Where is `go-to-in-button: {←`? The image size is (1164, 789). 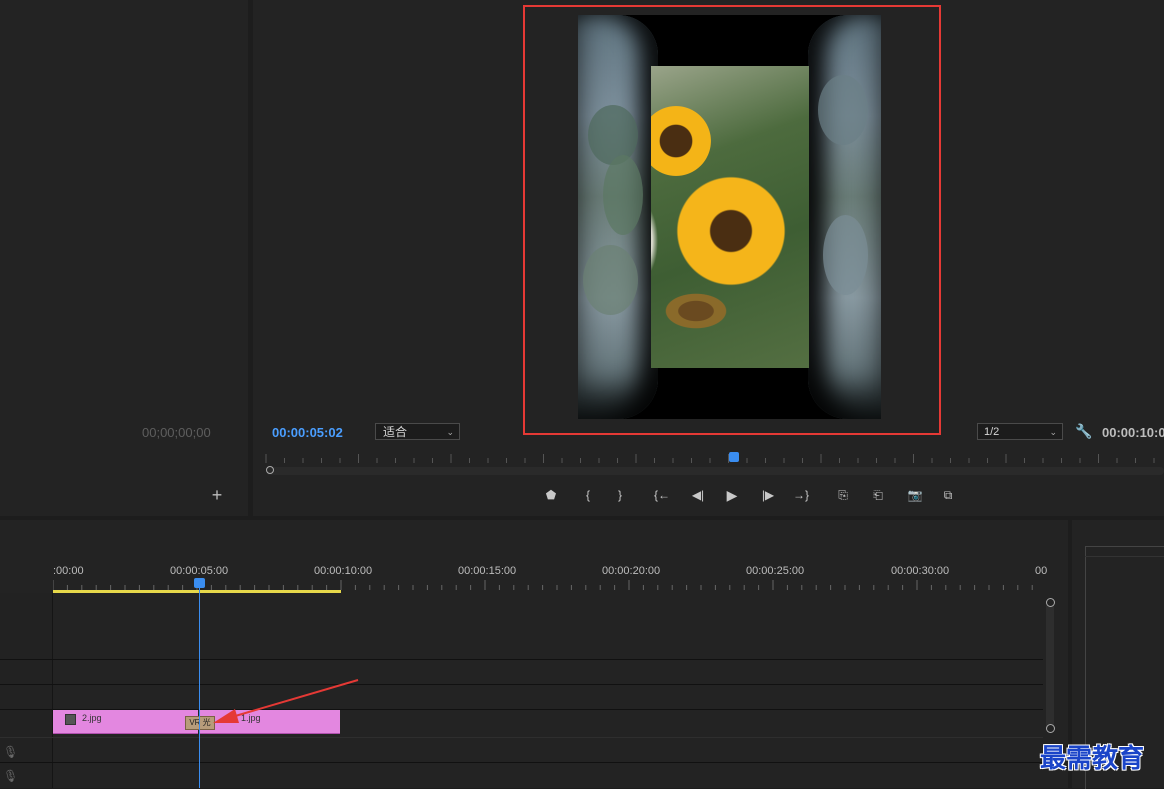
go-to-in-button: {← is located at coordinates (662, 495).